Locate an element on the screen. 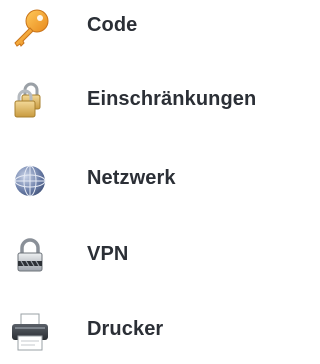 The width and height of the screenshot is (320, 364). menu-item-label: Netzwerk is located at coordinates (131, 178).